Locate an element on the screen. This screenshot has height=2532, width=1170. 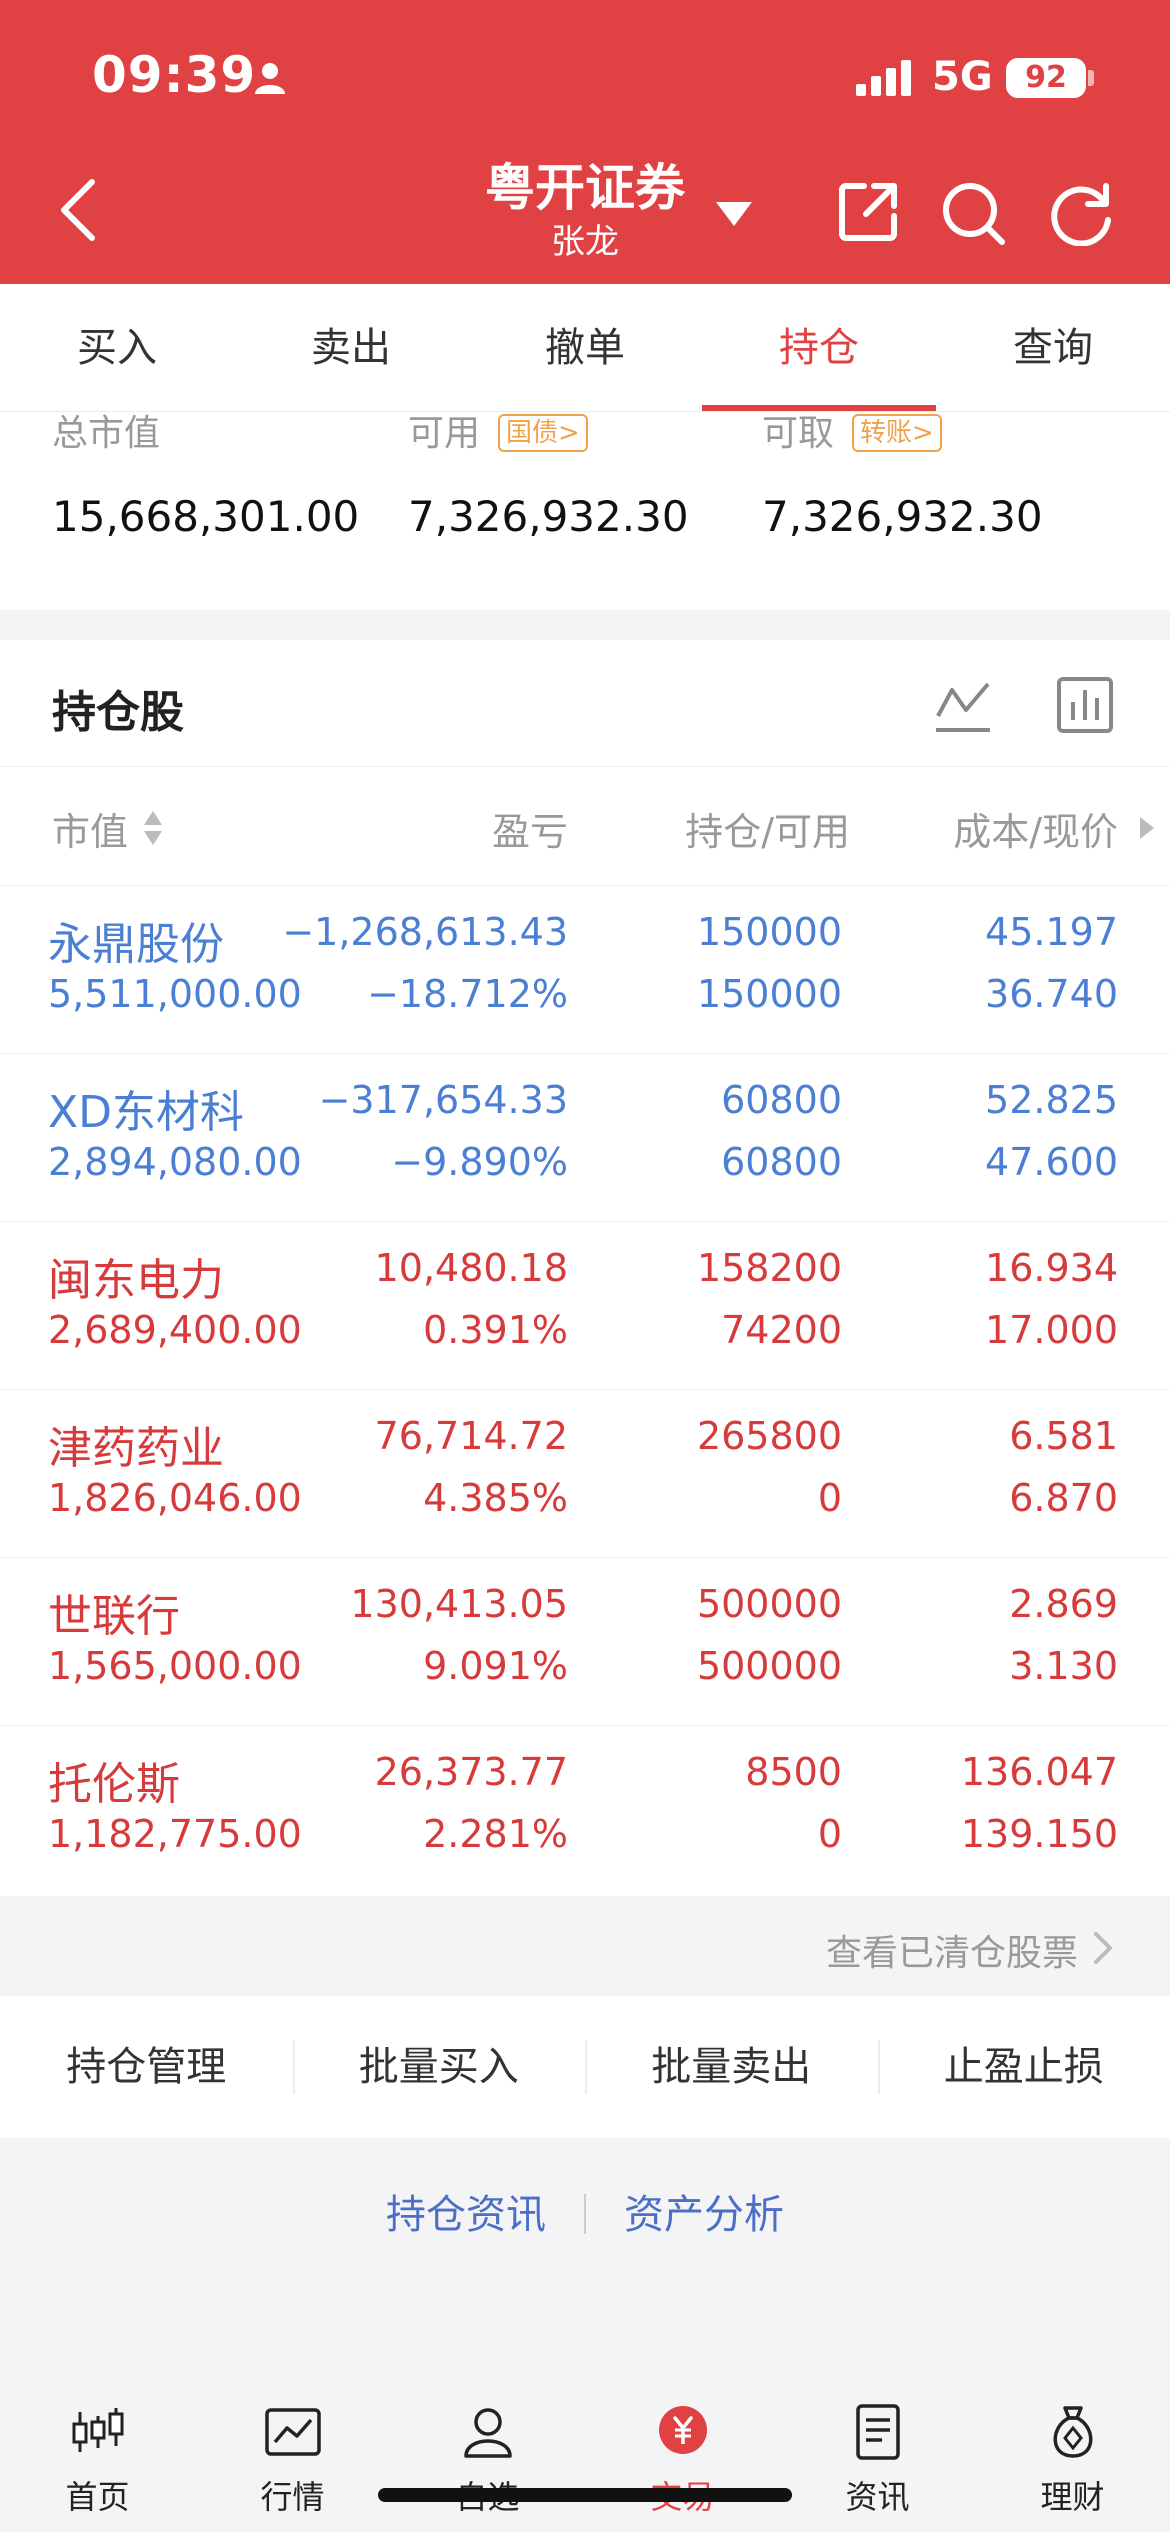
stock-market-value: 1,826,046.00 is located at coordinates (175, 1498).